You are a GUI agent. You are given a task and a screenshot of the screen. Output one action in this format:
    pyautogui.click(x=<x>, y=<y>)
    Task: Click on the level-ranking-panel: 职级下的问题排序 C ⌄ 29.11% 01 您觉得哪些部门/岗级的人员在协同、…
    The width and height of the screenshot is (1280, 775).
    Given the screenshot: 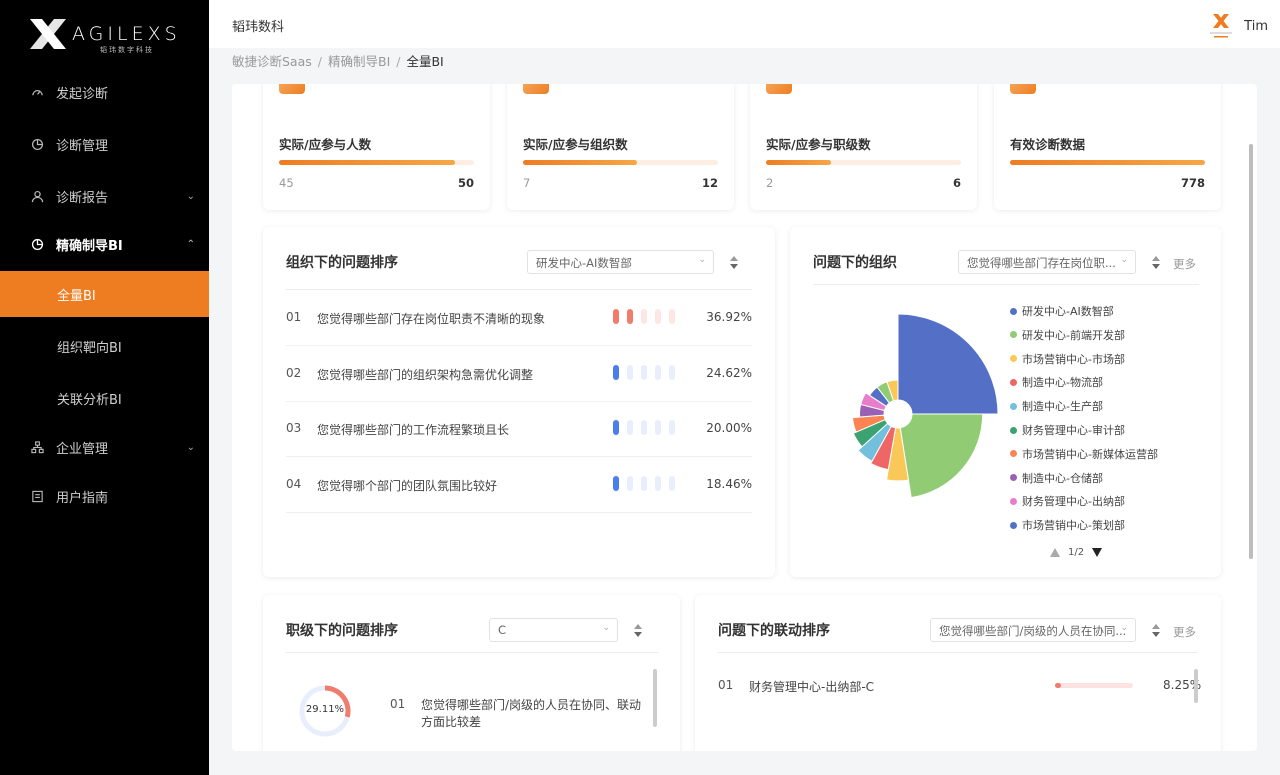 What is the action you would take?
    pyautogui.click(x=471, y=673)
    